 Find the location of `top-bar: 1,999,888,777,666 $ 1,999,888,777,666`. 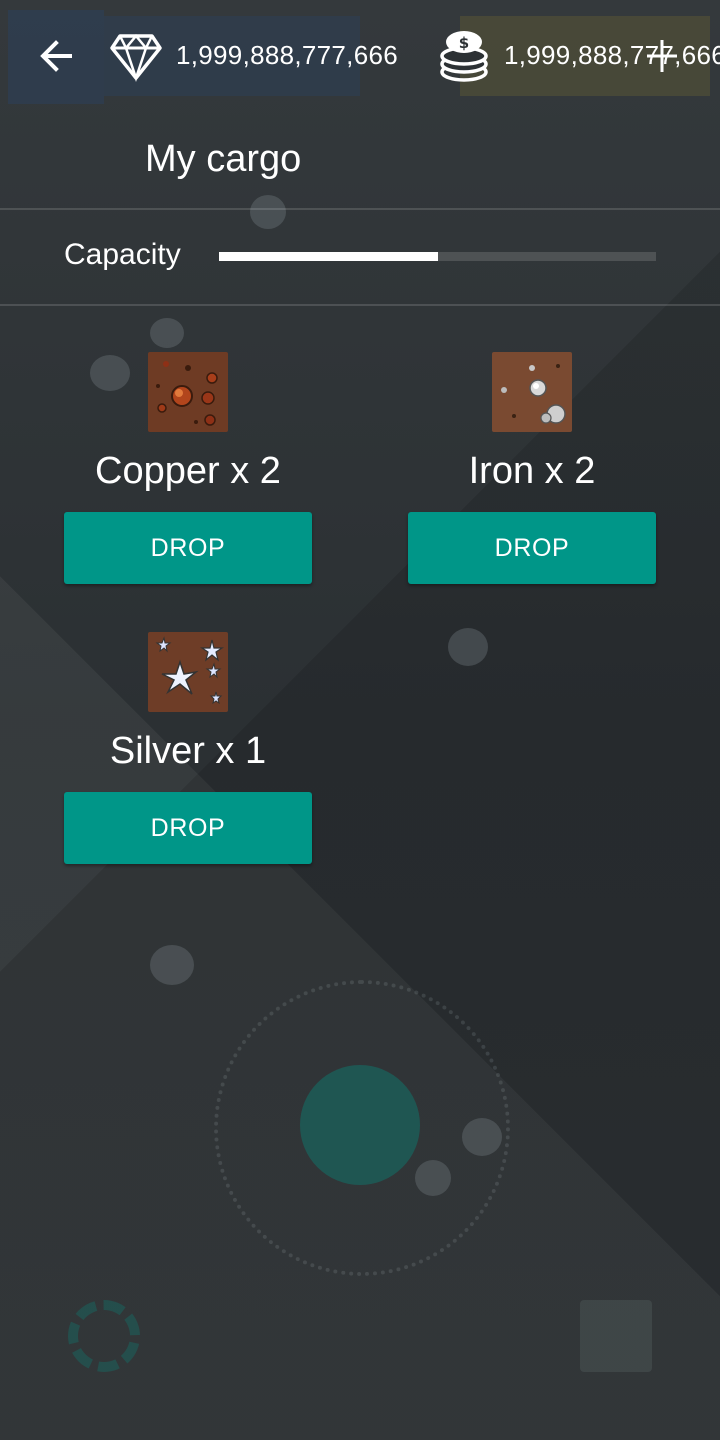

top-bar: 1,999,888,777,666 $ 1,999,888,777,666 is located at coordinates (360, 56).